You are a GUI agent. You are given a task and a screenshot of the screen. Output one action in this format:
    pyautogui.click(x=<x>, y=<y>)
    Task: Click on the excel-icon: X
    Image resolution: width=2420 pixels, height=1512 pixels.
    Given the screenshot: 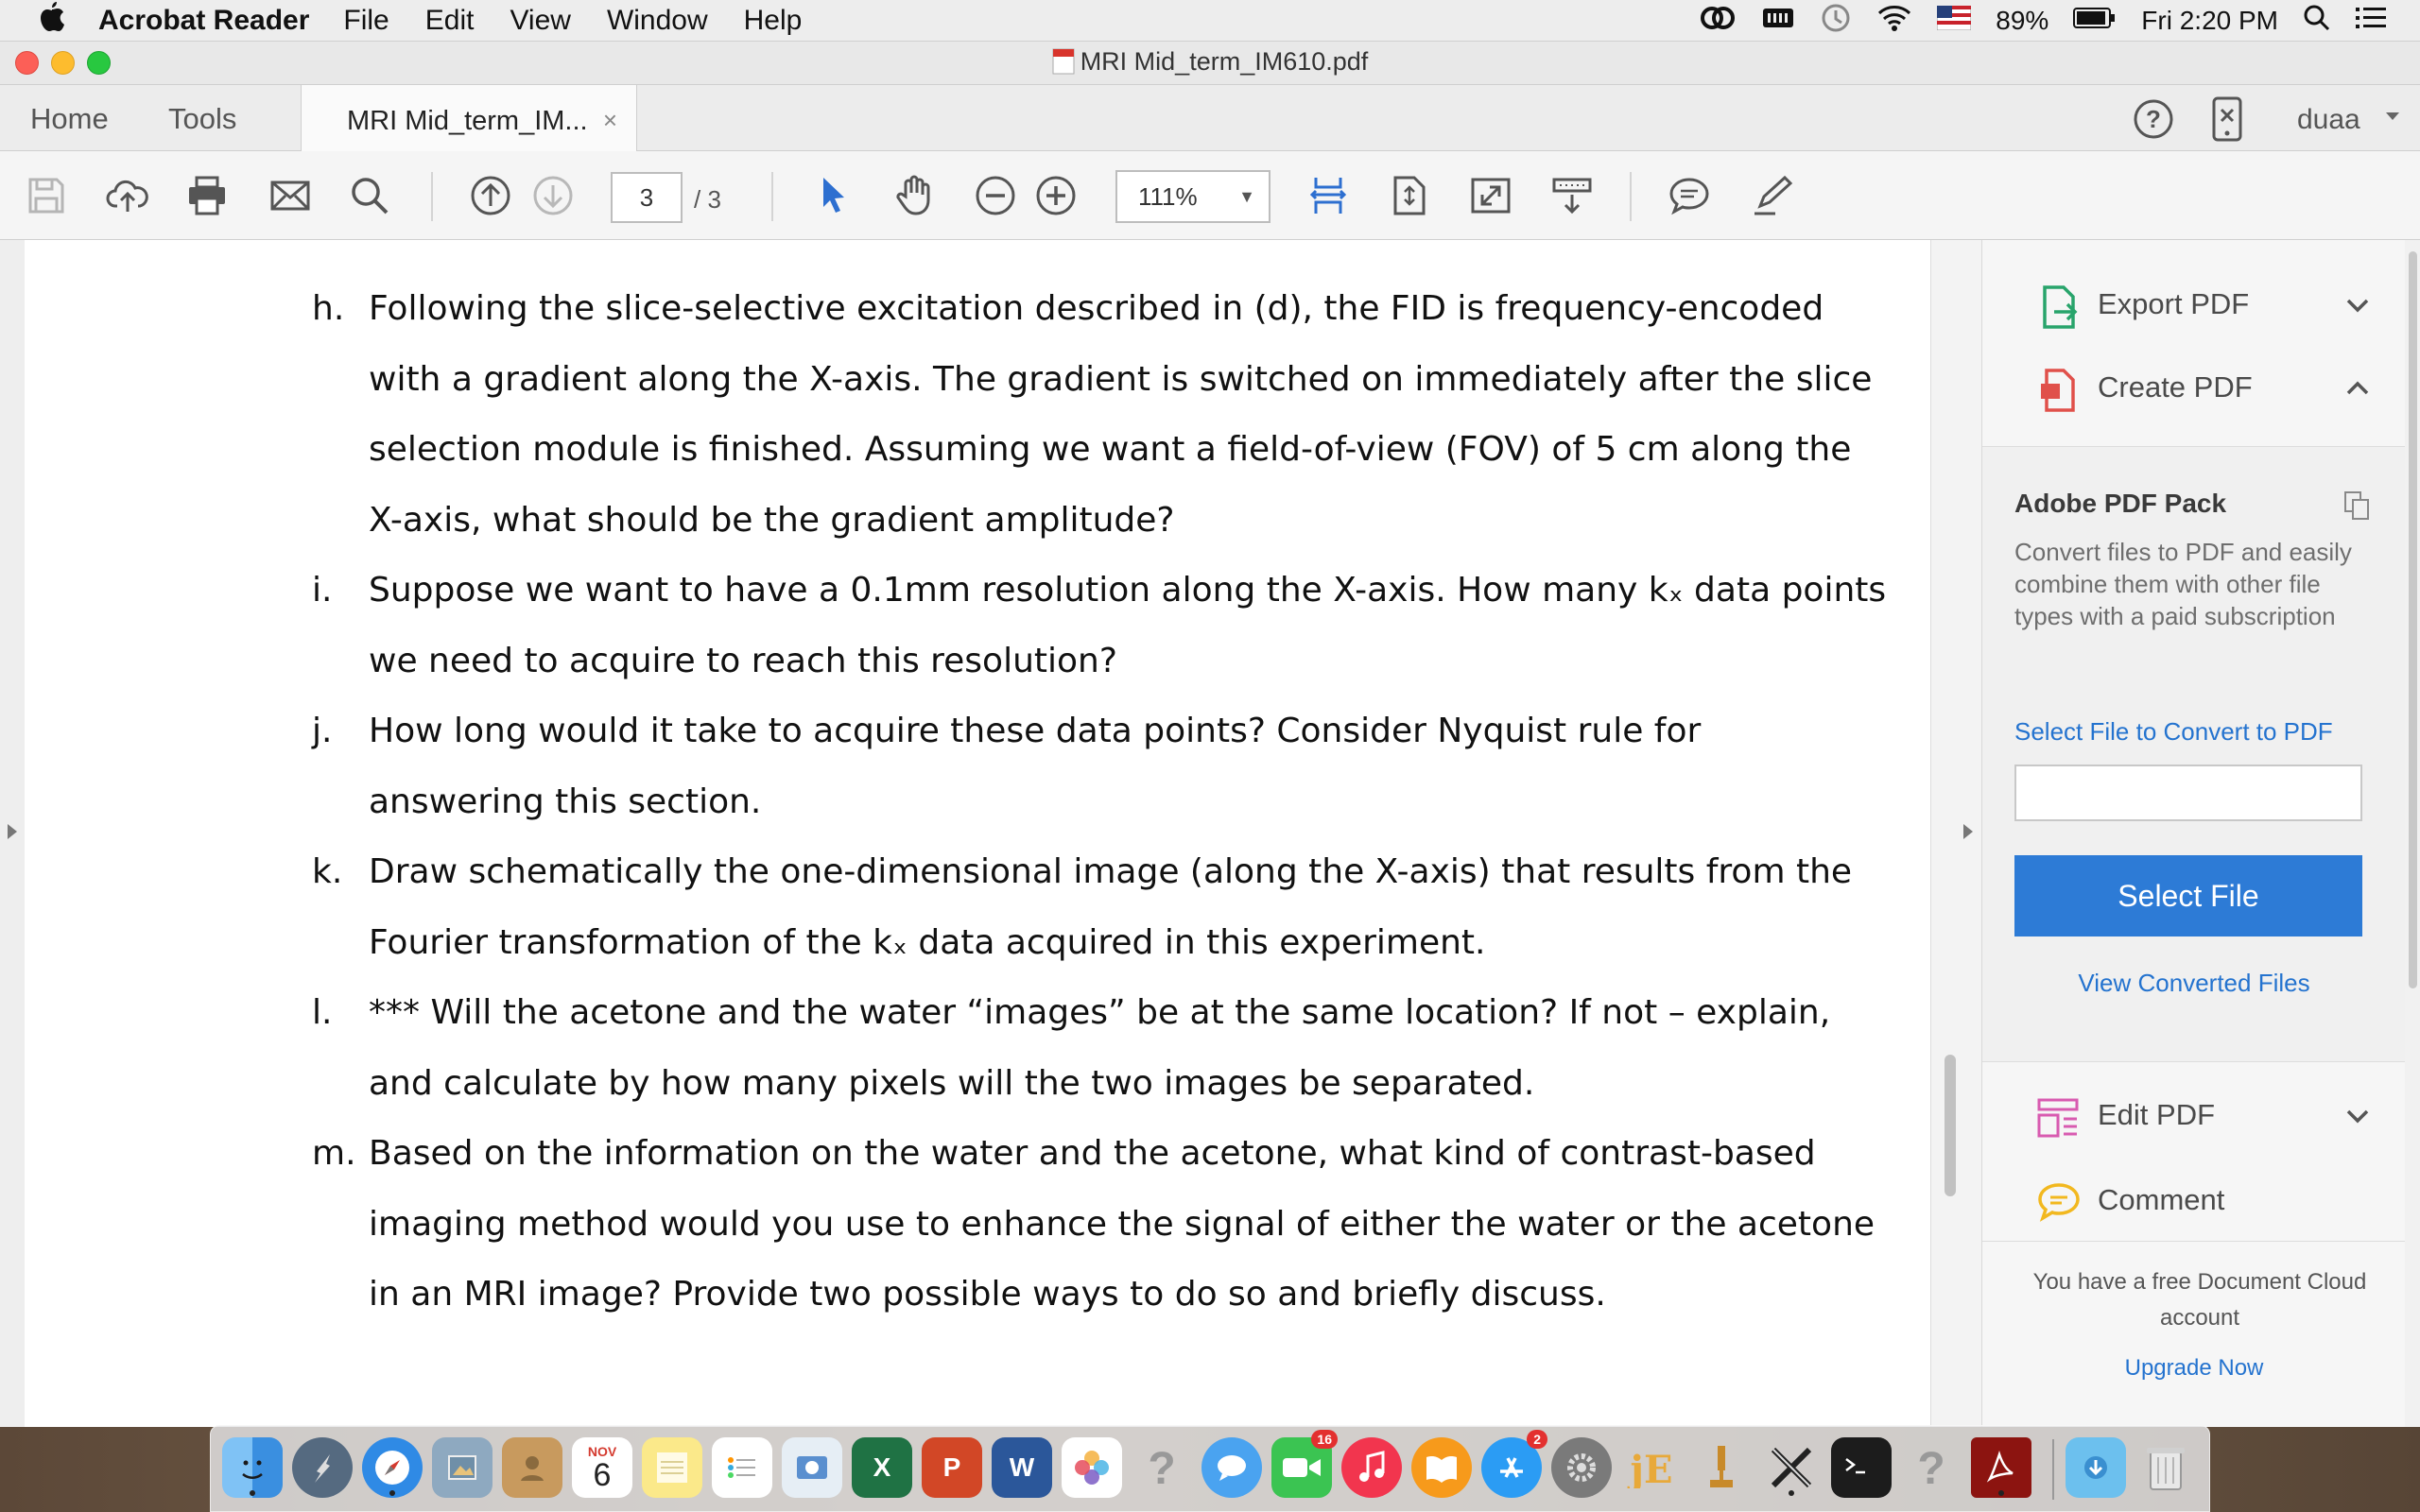 What is the action you would take?
    pyautogui.click(x=882, y=1467)
    